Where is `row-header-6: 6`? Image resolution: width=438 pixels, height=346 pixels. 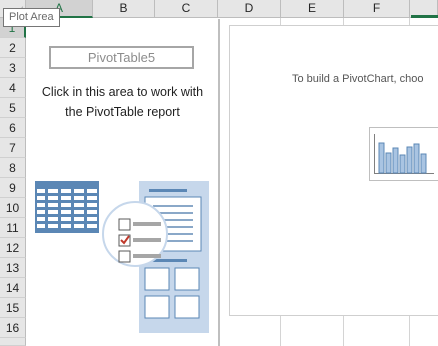 row-header-6: 6 is located at coordinates (13, 128).